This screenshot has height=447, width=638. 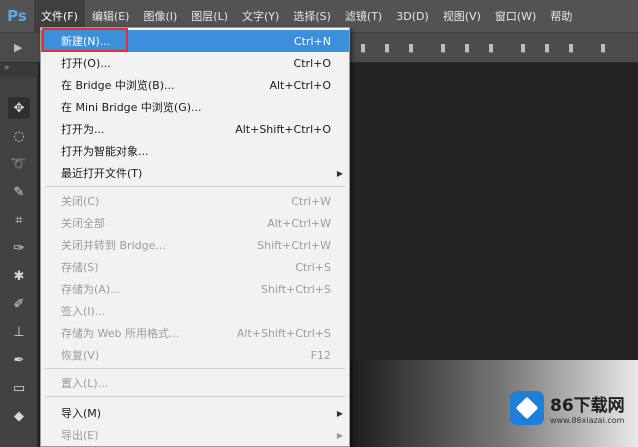 What do you see at coordinates (527, 408) in the screenshot?
I see `watermark-box-icon` at bounding box center [527, 408].